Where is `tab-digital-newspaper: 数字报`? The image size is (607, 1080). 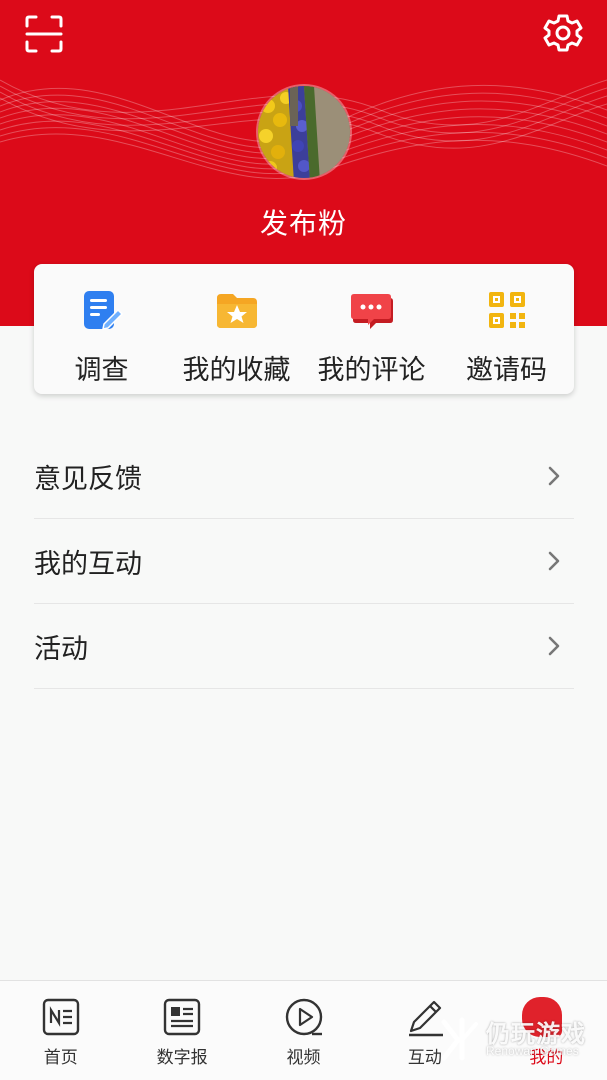 tab-digital-newspaper: 数字报 is located at coordinates (181, 1030).